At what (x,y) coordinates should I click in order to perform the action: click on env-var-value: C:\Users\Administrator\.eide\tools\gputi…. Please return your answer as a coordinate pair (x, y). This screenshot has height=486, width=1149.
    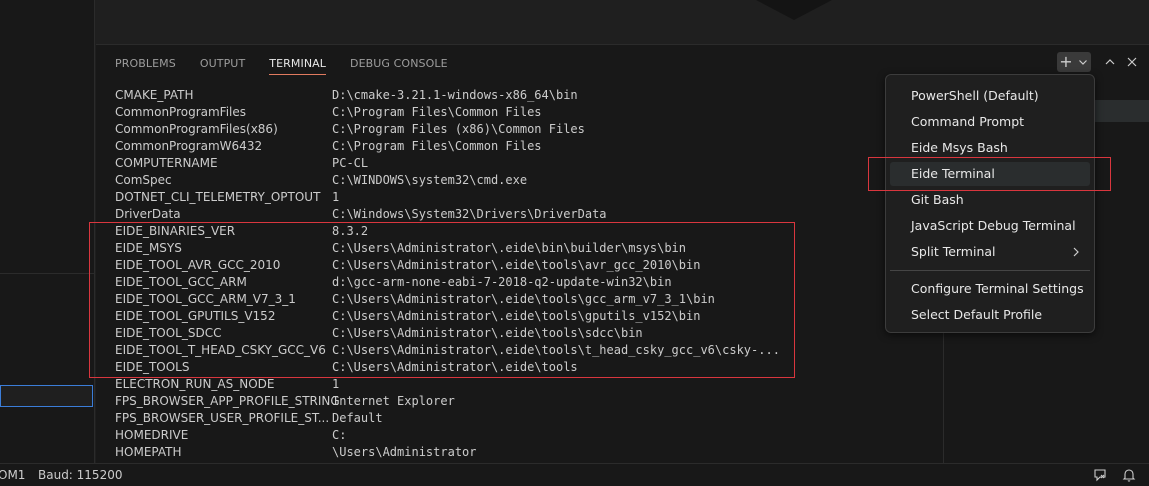
    Looking at the image, I should click on (516, 316).